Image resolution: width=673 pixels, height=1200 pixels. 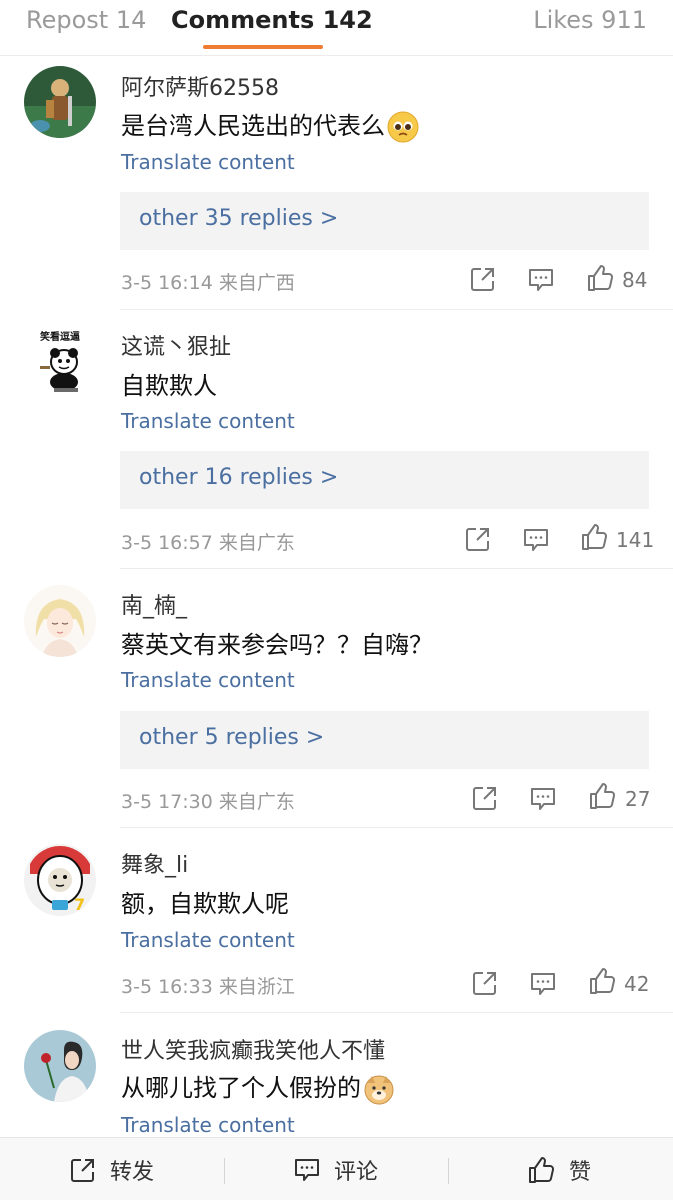 I want to click on doge-emoji-icon, so click(x=379, y=1089).